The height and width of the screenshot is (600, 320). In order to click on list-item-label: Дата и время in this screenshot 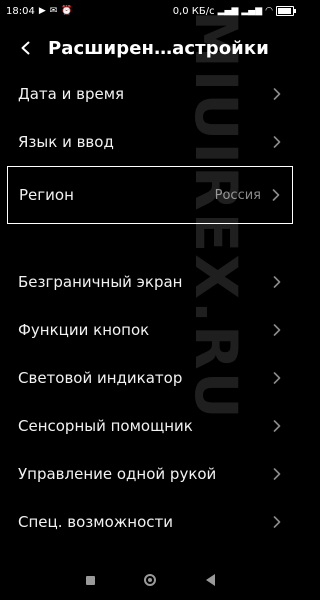, I will do `click(71, 94)`.